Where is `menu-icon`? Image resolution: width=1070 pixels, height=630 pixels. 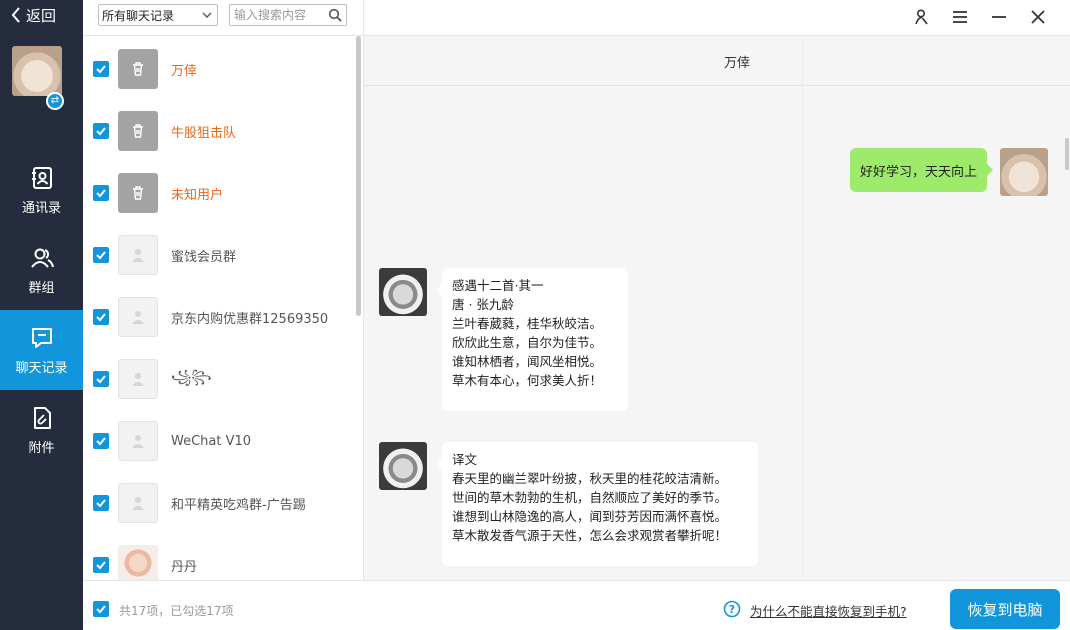
menu-icon is located at coordinates (960, 17).